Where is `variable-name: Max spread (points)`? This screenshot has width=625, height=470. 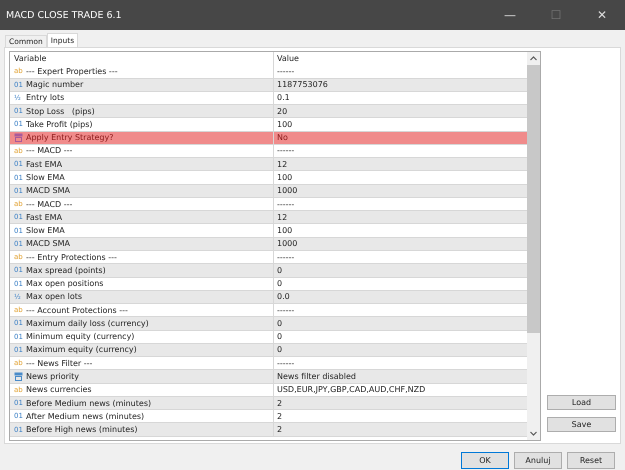 variable-name: Max spread (points) is located at coordinates (66, 270).